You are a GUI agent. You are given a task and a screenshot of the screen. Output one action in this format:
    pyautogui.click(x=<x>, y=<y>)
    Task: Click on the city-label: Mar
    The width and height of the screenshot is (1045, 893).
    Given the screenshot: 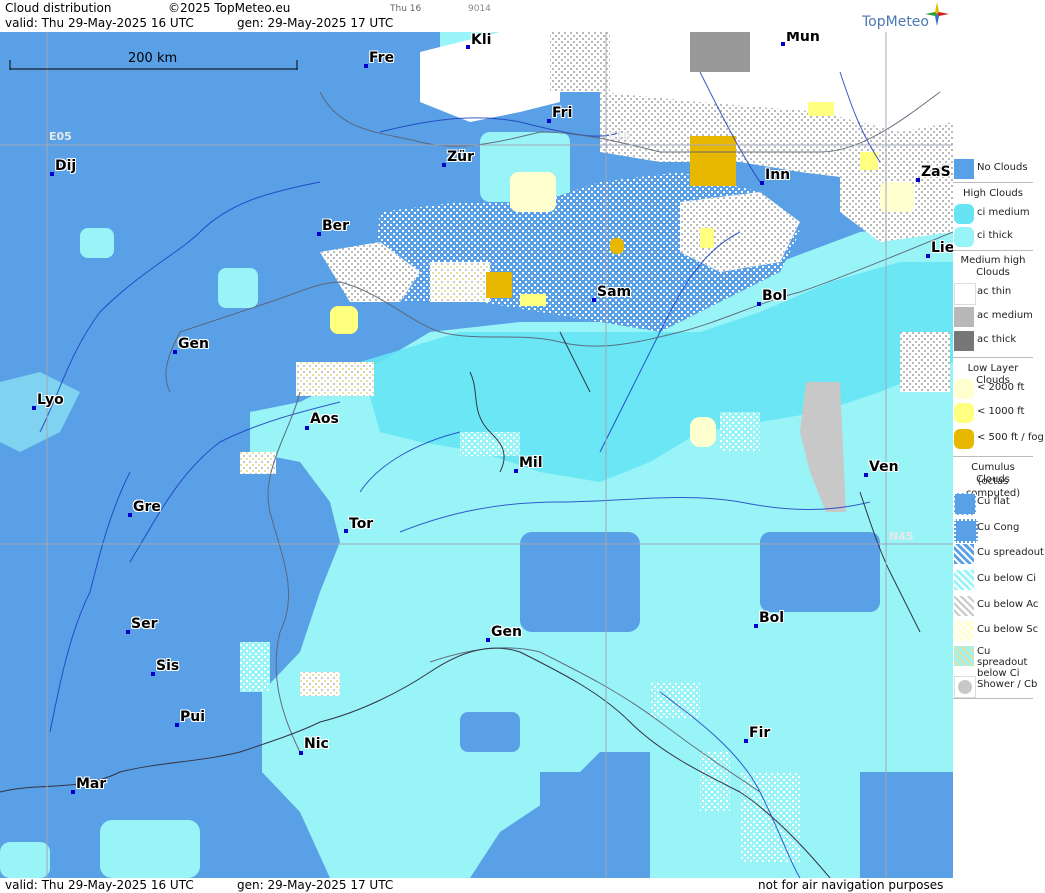 What is the action you would take?
    pyautogui.click(x=91, y=784)
    